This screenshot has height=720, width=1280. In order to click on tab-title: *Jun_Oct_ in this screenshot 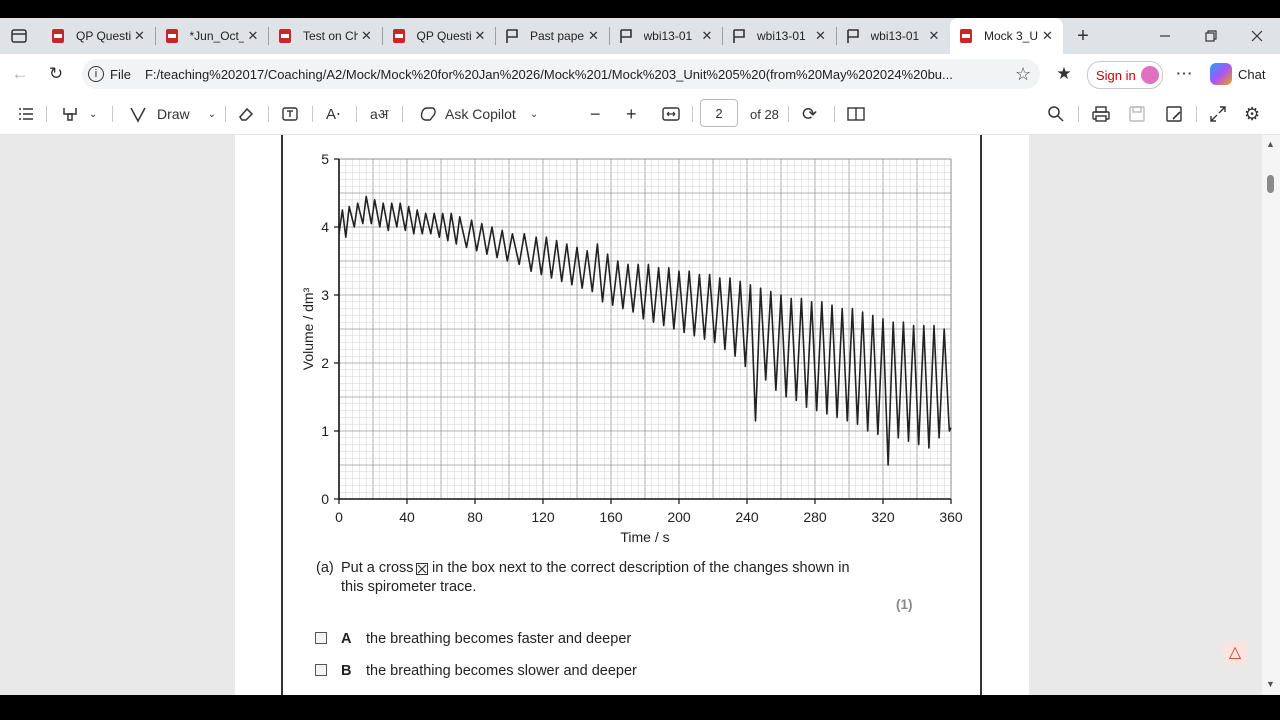, I will do `click(217, 36)`.